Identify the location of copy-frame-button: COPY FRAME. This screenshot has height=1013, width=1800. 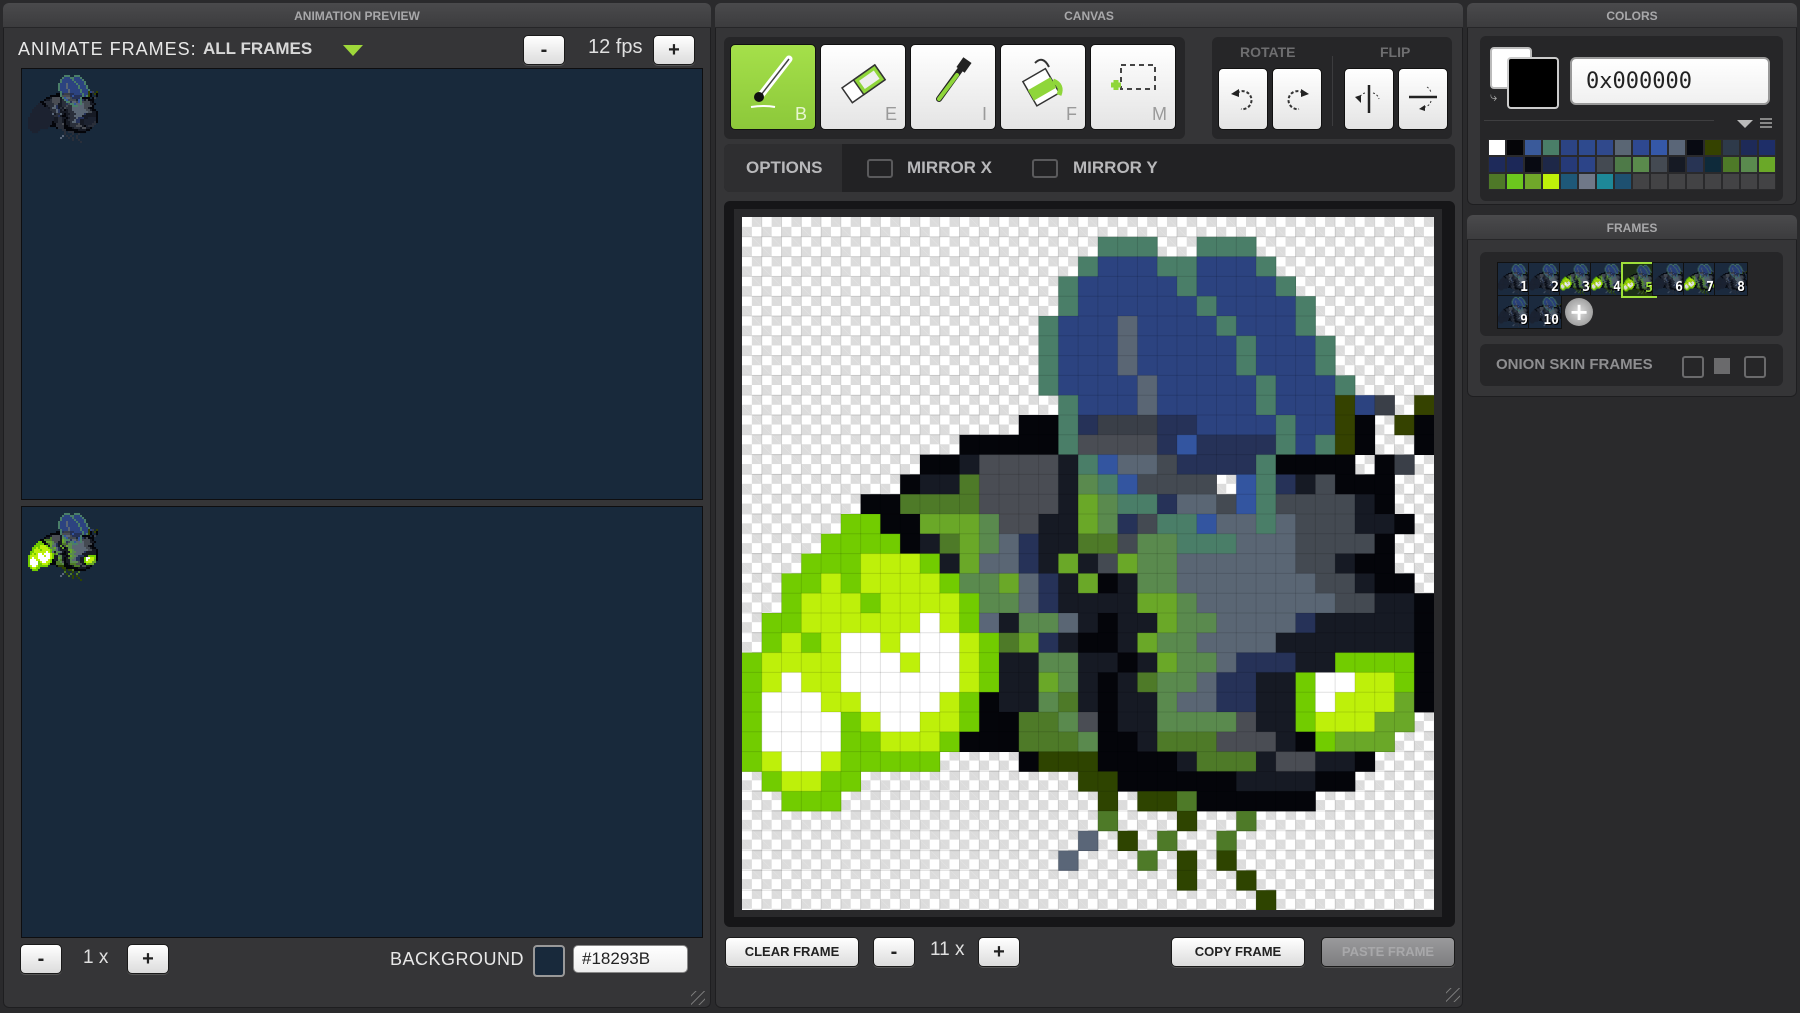
(1238, 952).